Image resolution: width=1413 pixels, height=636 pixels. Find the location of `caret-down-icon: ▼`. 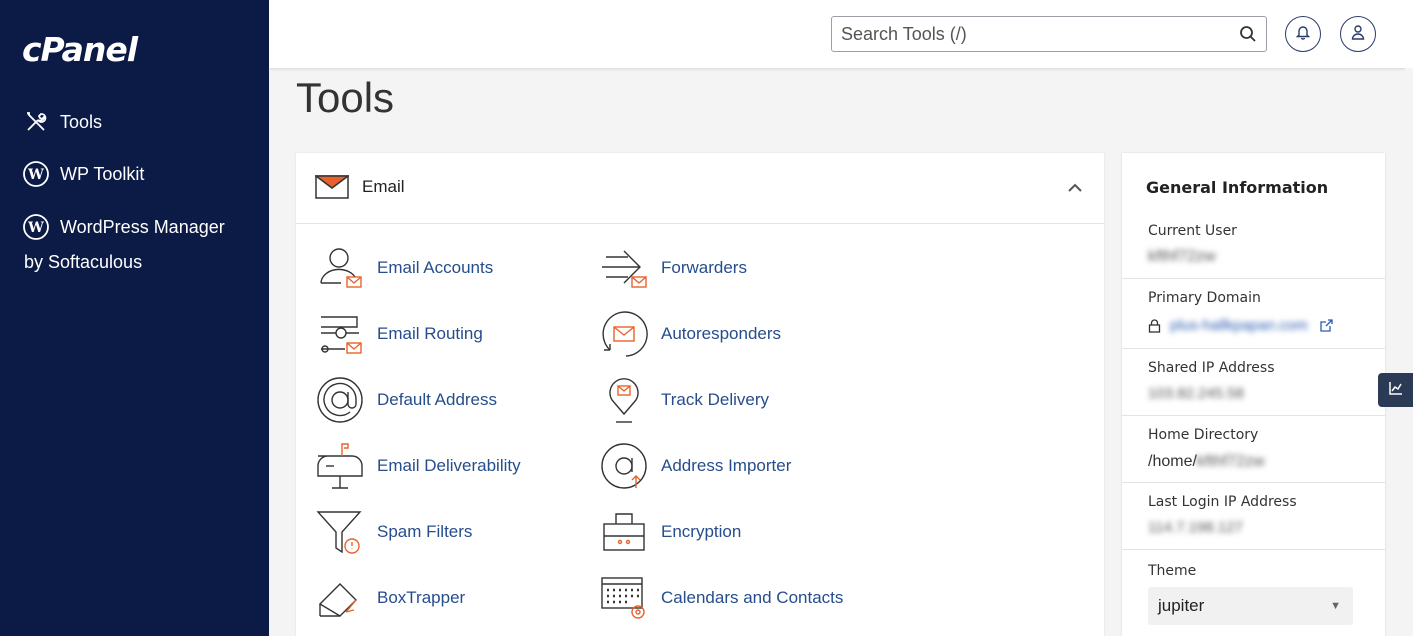

caret-down-icon: ▼ is located at coordinates (1335, 606).